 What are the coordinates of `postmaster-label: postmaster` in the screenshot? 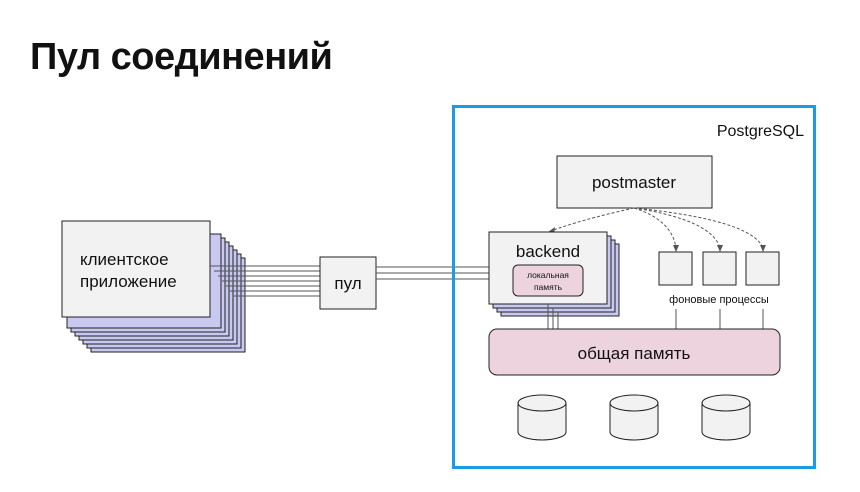 It's located at (634, 182).